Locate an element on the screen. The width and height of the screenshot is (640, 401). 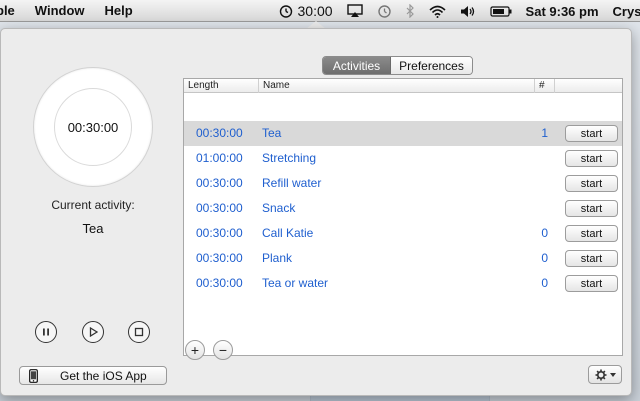
play-icon is located at coordinates (93, 332).